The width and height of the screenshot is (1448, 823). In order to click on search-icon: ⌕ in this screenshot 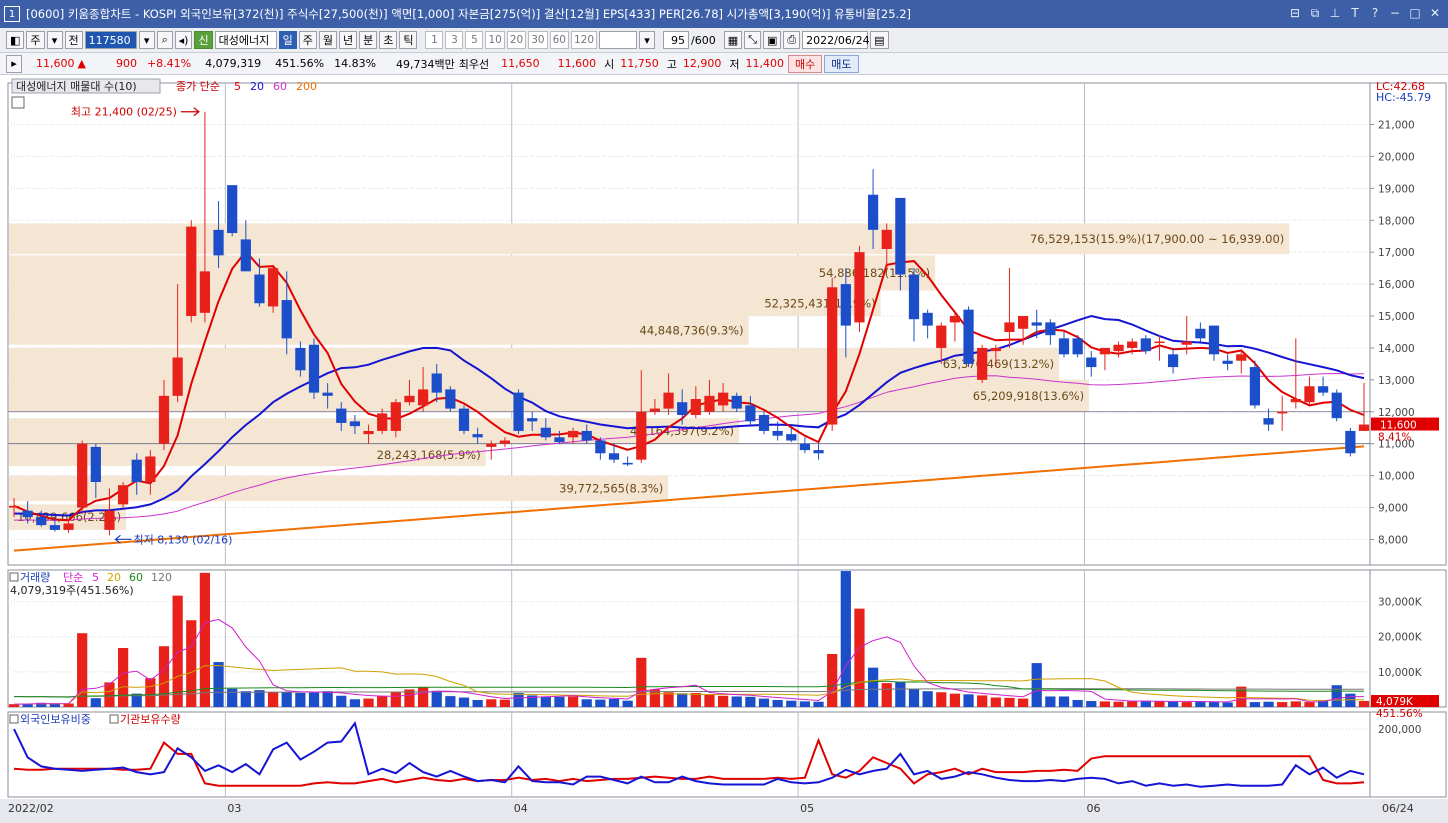, I will do `click(164, 40)`.